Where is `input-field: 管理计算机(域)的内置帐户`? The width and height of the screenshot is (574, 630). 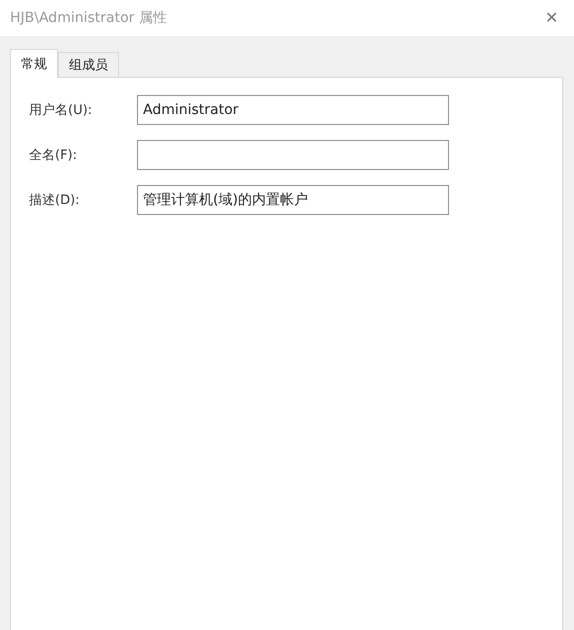 input-field: 管理计算机(域)的内置帐户 is located at coordinates (293, 200).